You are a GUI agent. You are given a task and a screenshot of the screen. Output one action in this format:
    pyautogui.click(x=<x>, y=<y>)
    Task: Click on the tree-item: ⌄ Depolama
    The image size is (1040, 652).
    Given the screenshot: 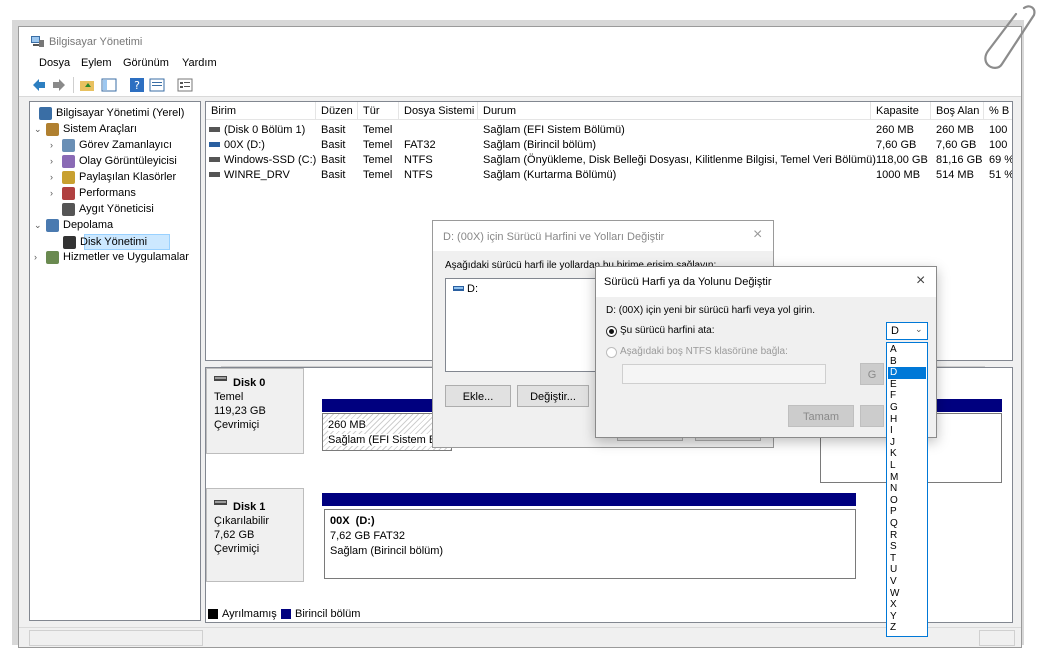 What is the action you would take?
    pyautogui.click(x=115, y=226)
    